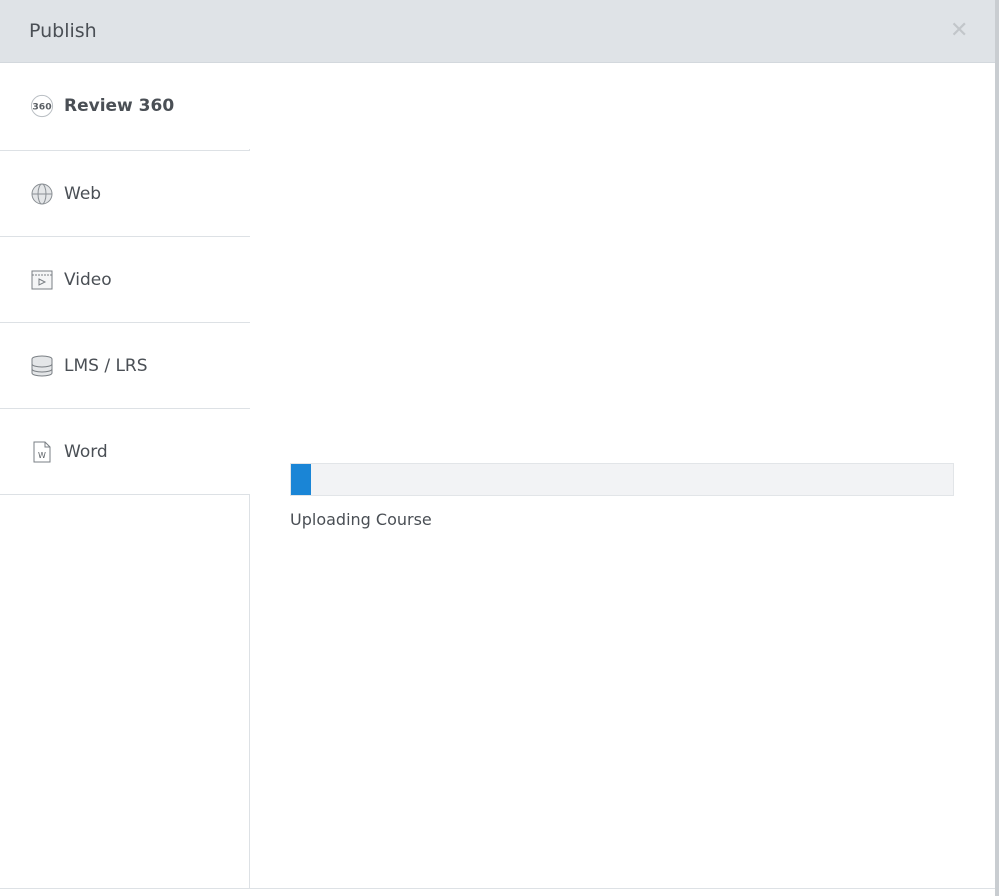 The width and height of the screenshot is (999, 896). What do you see at coordinates (361, 519) in the screenshot?
I see `upload-status: Uploading Course` at bounding box center [361, 519].